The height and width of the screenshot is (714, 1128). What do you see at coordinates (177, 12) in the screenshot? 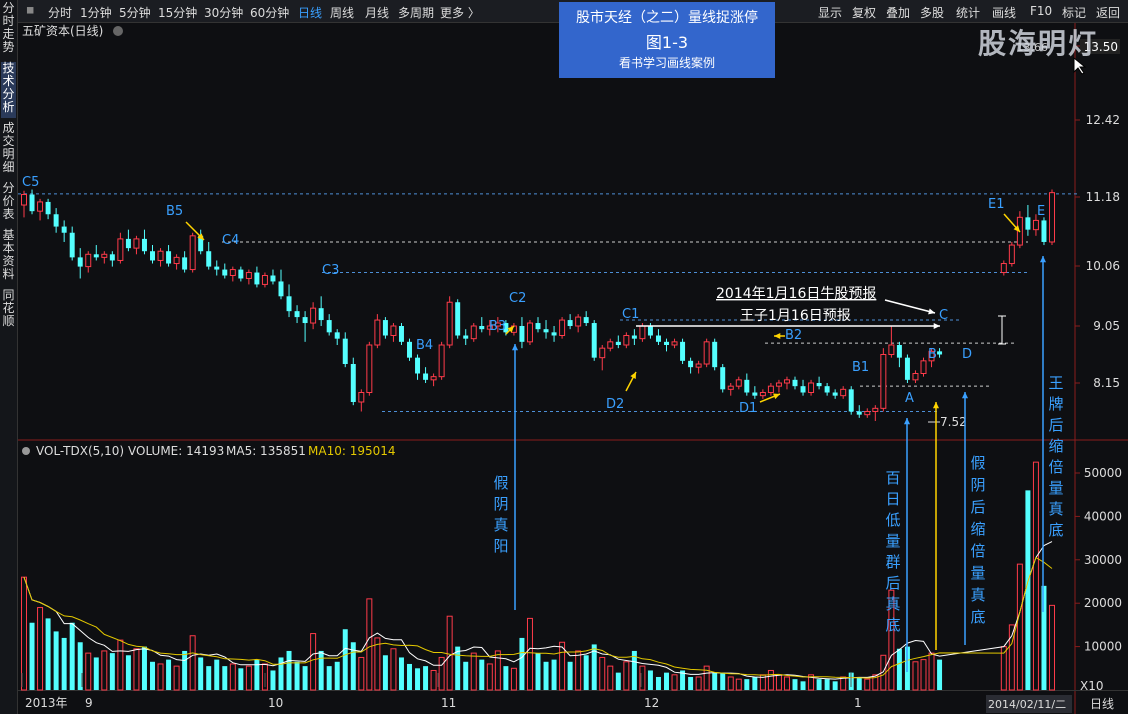
I see `period-tab-3: 15分钟` at bounding box center [177, 12].